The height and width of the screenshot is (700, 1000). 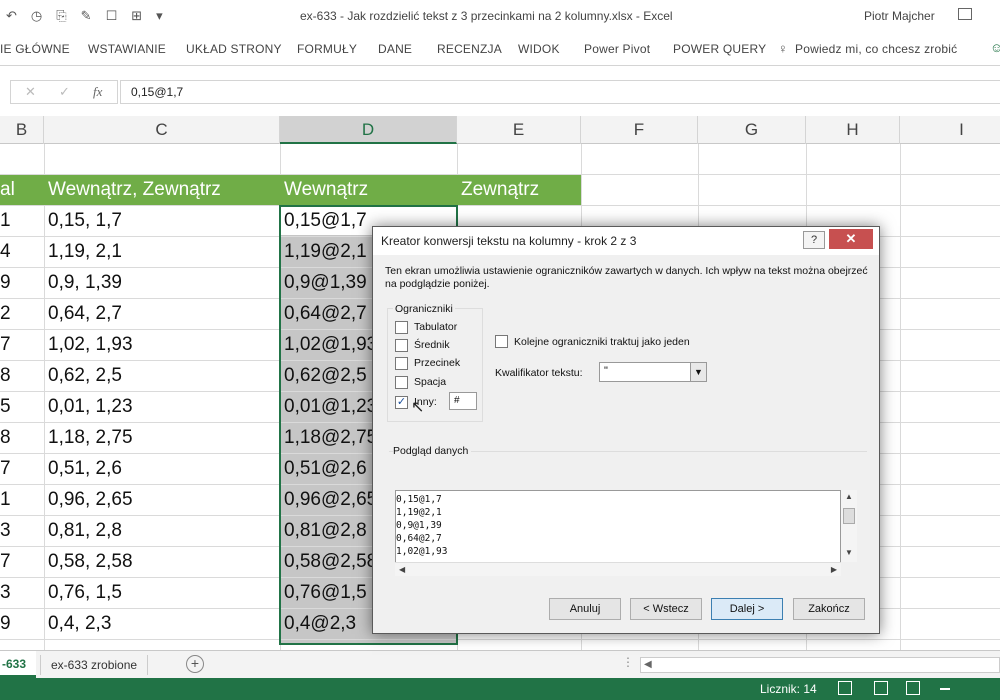 I want to click on tab-power-pivot: Power Pivot, so click(x=617, y=49).